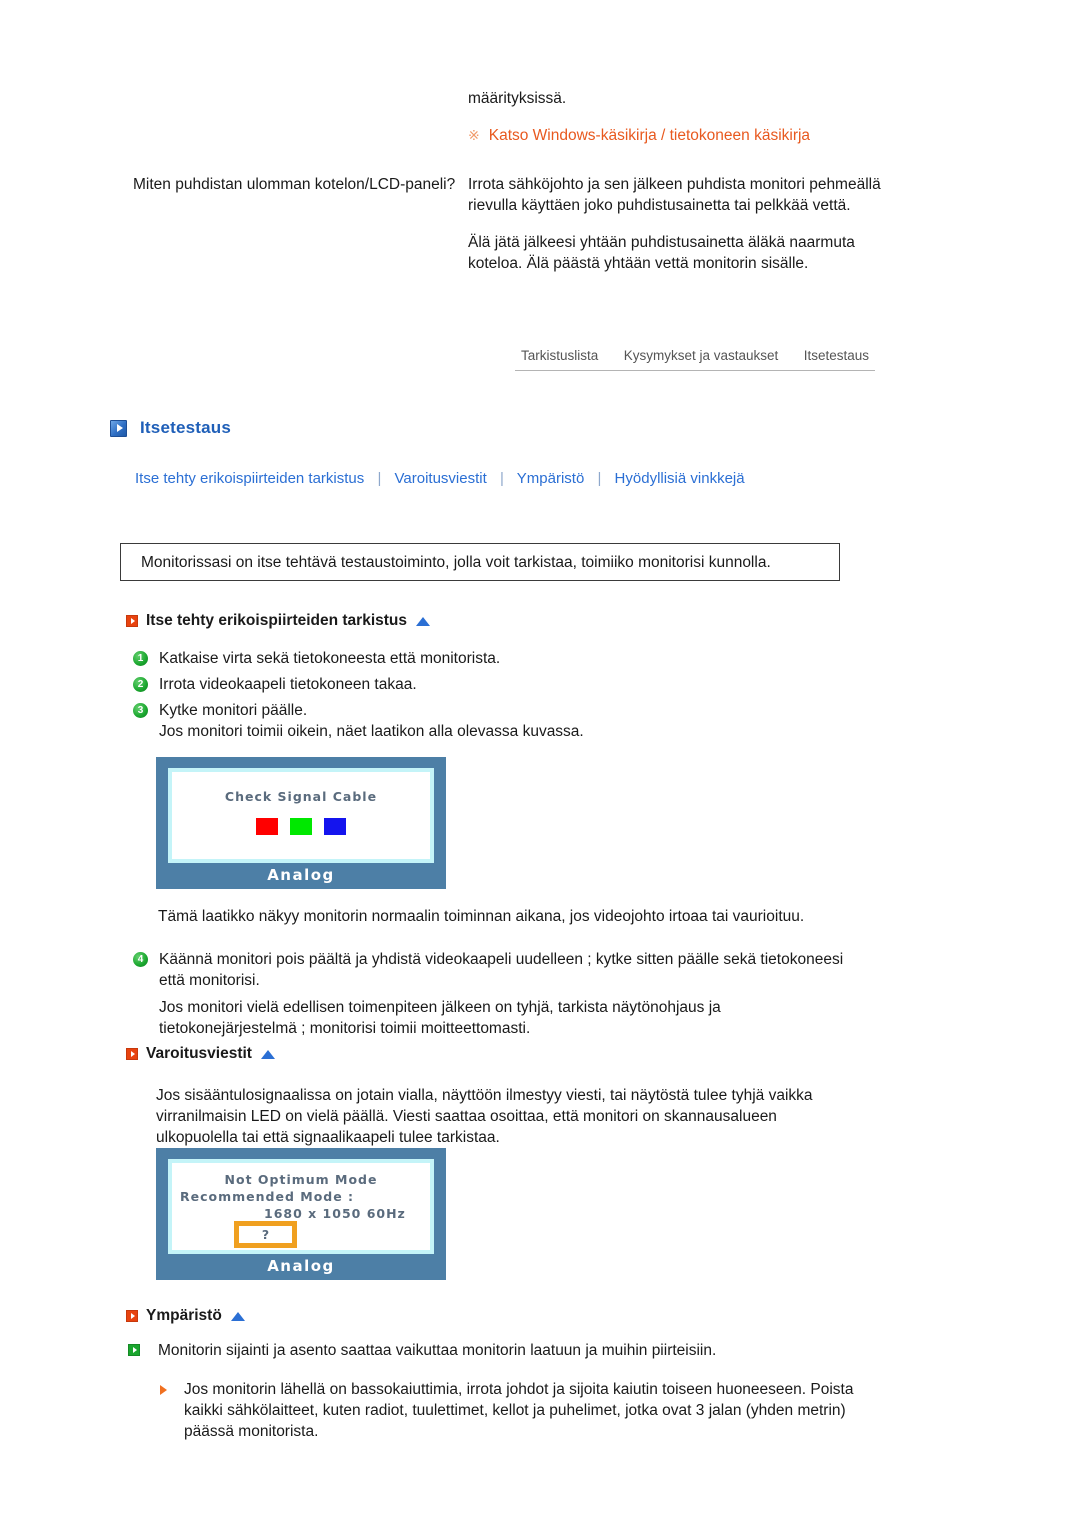 The width and height of the screenshot is (1080, 1528). Describe the element at coordinates (265, 1234) in the screenshot. I see `osd-question-box: ?` at that location.